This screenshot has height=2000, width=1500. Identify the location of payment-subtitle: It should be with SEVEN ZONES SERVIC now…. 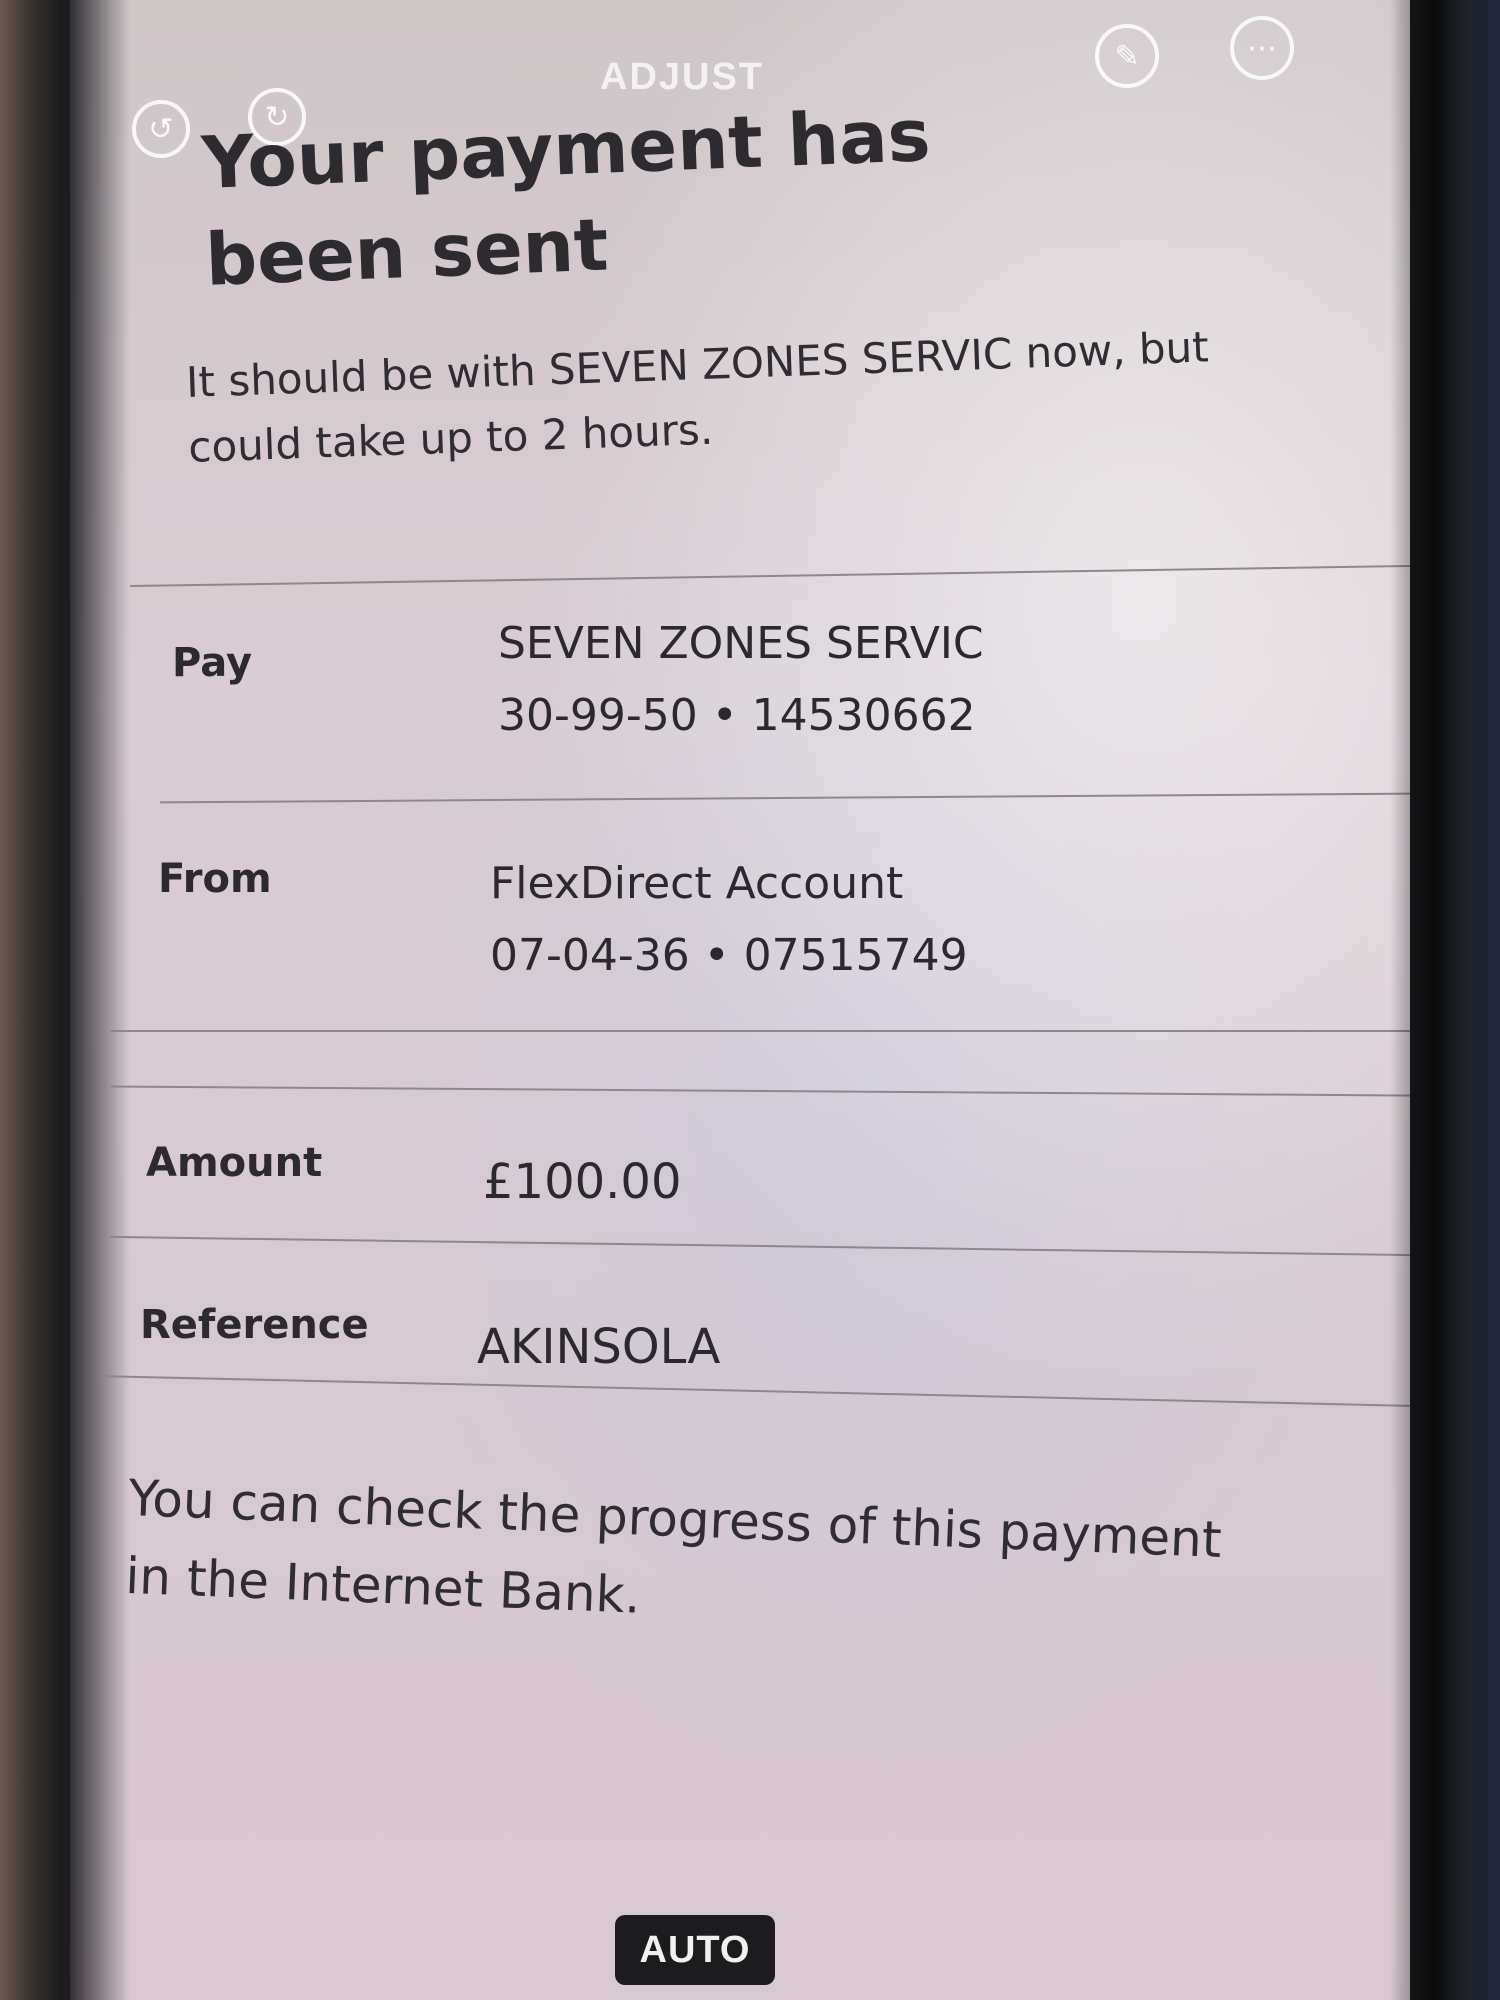
(697, 397).